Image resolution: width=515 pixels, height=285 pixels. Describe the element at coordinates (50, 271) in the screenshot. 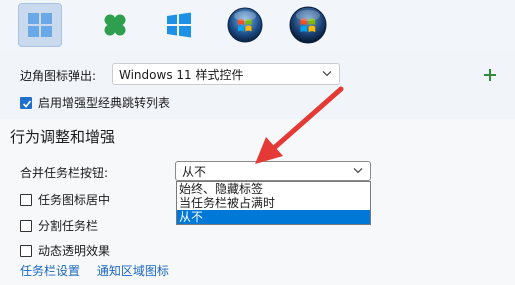

I see `taskbar-settings-link: 任务栏设置` at that location.